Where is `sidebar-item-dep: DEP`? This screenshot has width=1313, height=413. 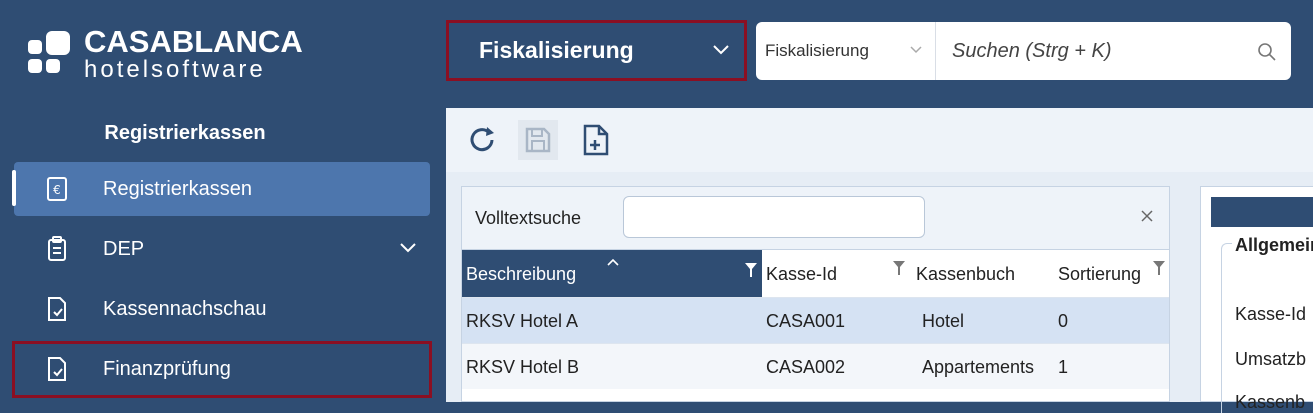 sidebar-item-dep: DEP is located at coordinates (222, 249).